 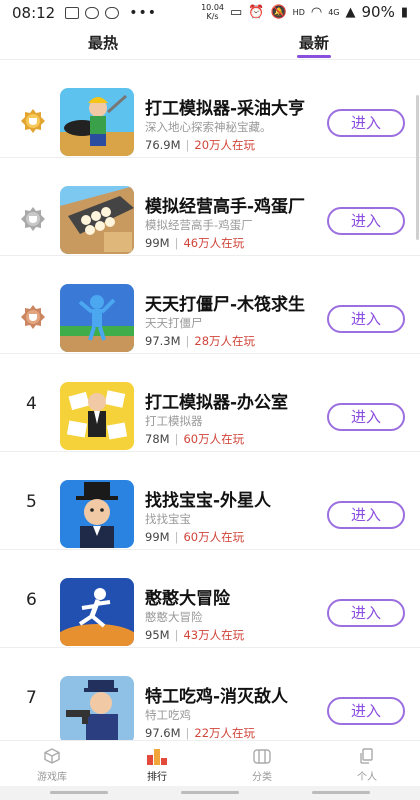 I want to click on rank-number: 4, so click(x=31, y=404).